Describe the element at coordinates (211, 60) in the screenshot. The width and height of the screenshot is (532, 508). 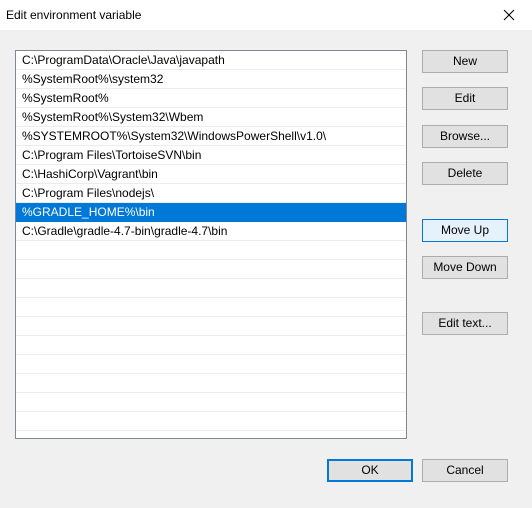
I see `list-item: C:\ProgramData\Oracle\Java\javapath` at that location.